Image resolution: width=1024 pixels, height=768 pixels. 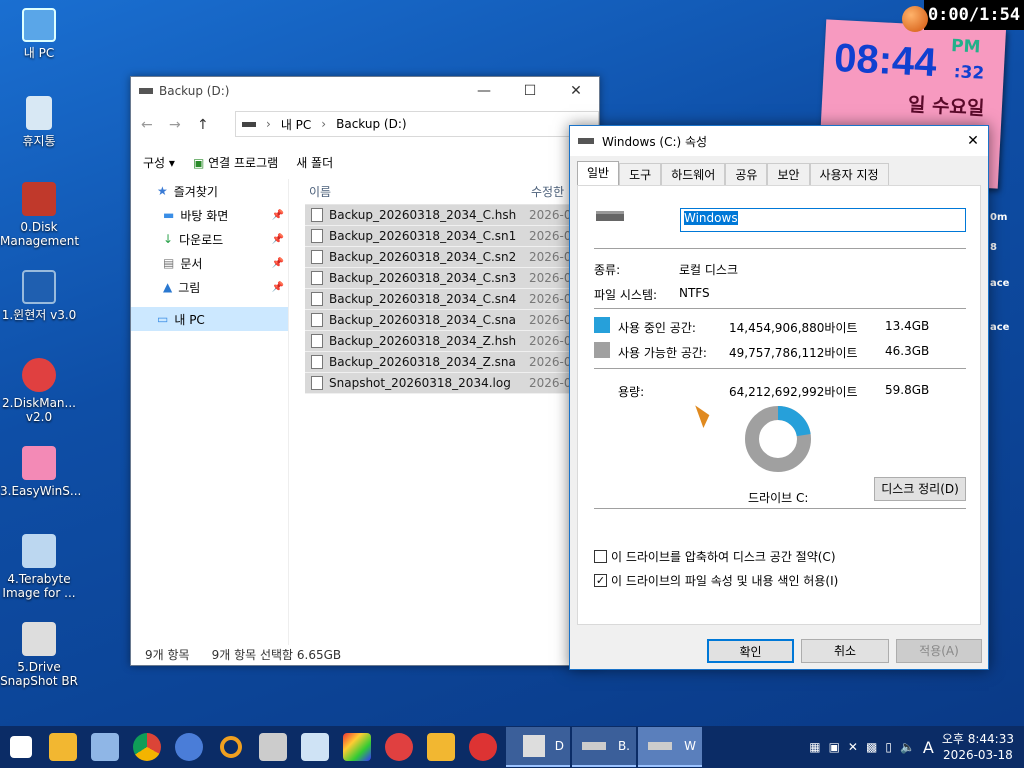 I want to click on nav-documents: ▤ 문서 📌, so click(x=209, y=263).